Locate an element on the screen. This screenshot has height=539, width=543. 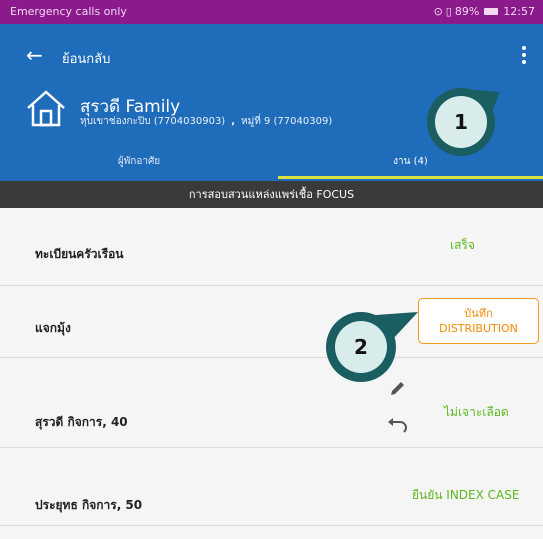
task-label: สุรวดี กิจการ, 40 is located at coordinates (81, 422).